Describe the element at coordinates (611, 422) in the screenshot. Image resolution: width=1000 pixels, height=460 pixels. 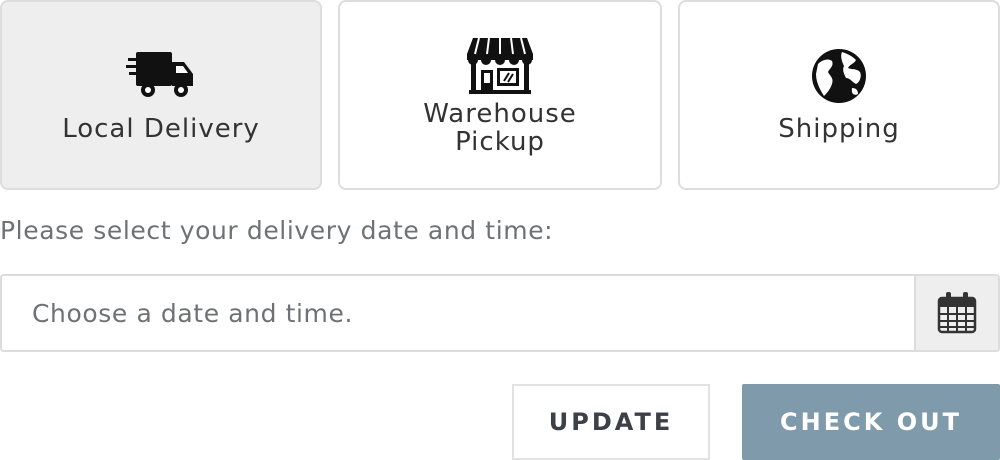
I see `update-button: UPDATE` at that location.